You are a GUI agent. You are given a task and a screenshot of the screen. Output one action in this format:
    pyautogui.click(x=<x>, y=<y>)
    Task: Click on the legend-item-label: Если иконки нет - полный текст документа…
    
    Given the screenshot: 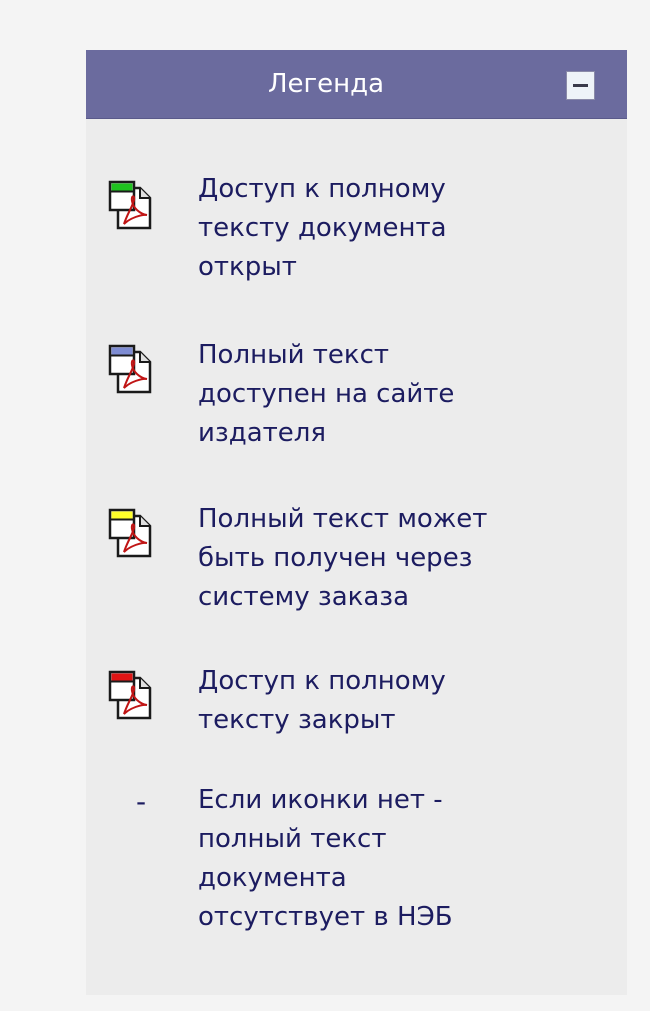 What is the action you would take?
    pyautogui.click(x=325, y=858)
    